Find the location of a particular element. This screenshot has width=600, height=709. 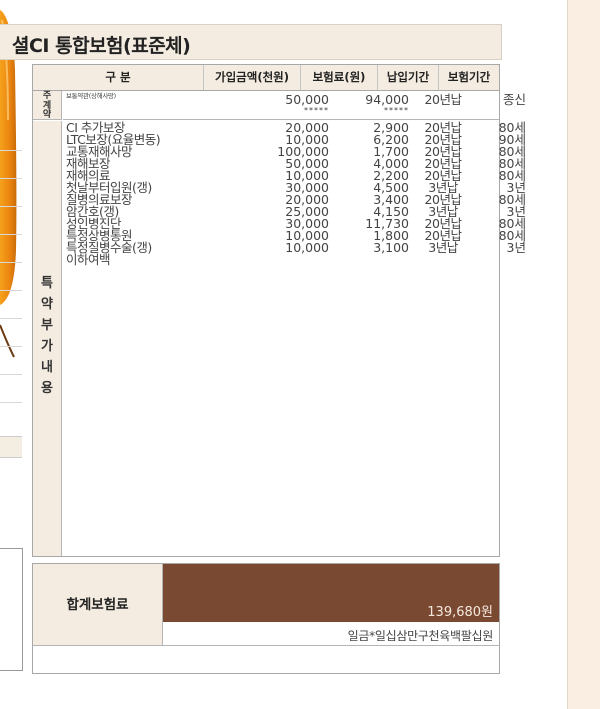

rider-premium: 3,100 is located at coordinates (391, 247).